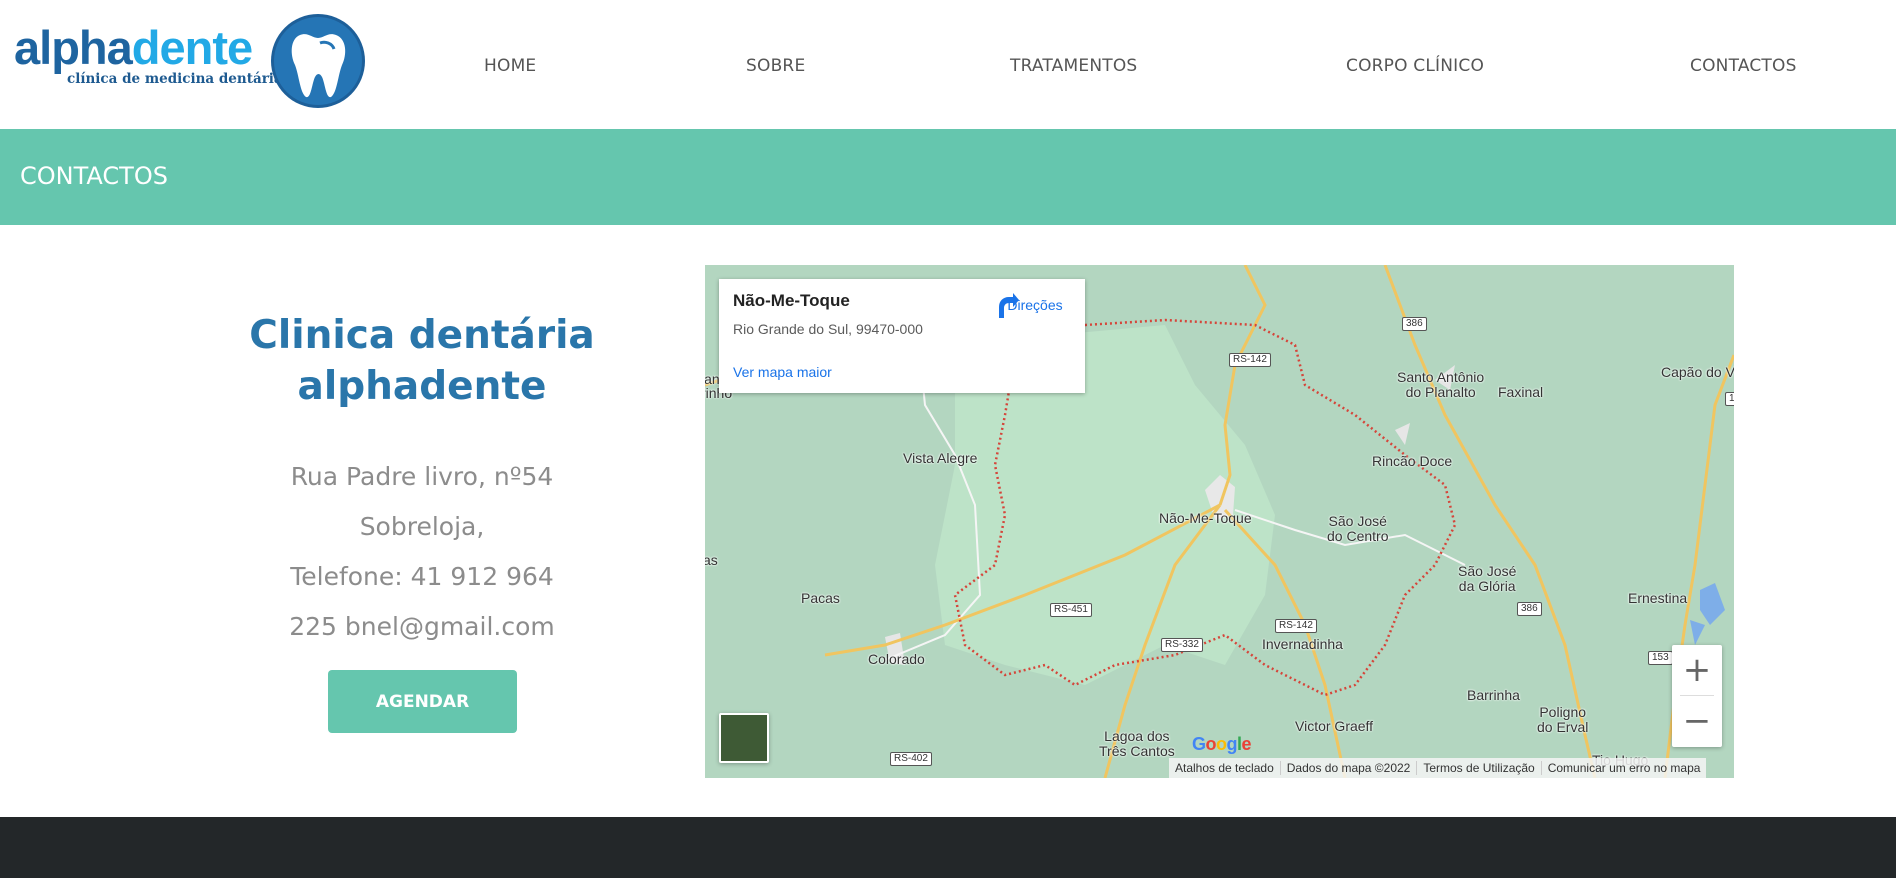 Image resolution: width=1896 pixels, height=878 pixels. I want to click on map-label: as, so click(711, 560).